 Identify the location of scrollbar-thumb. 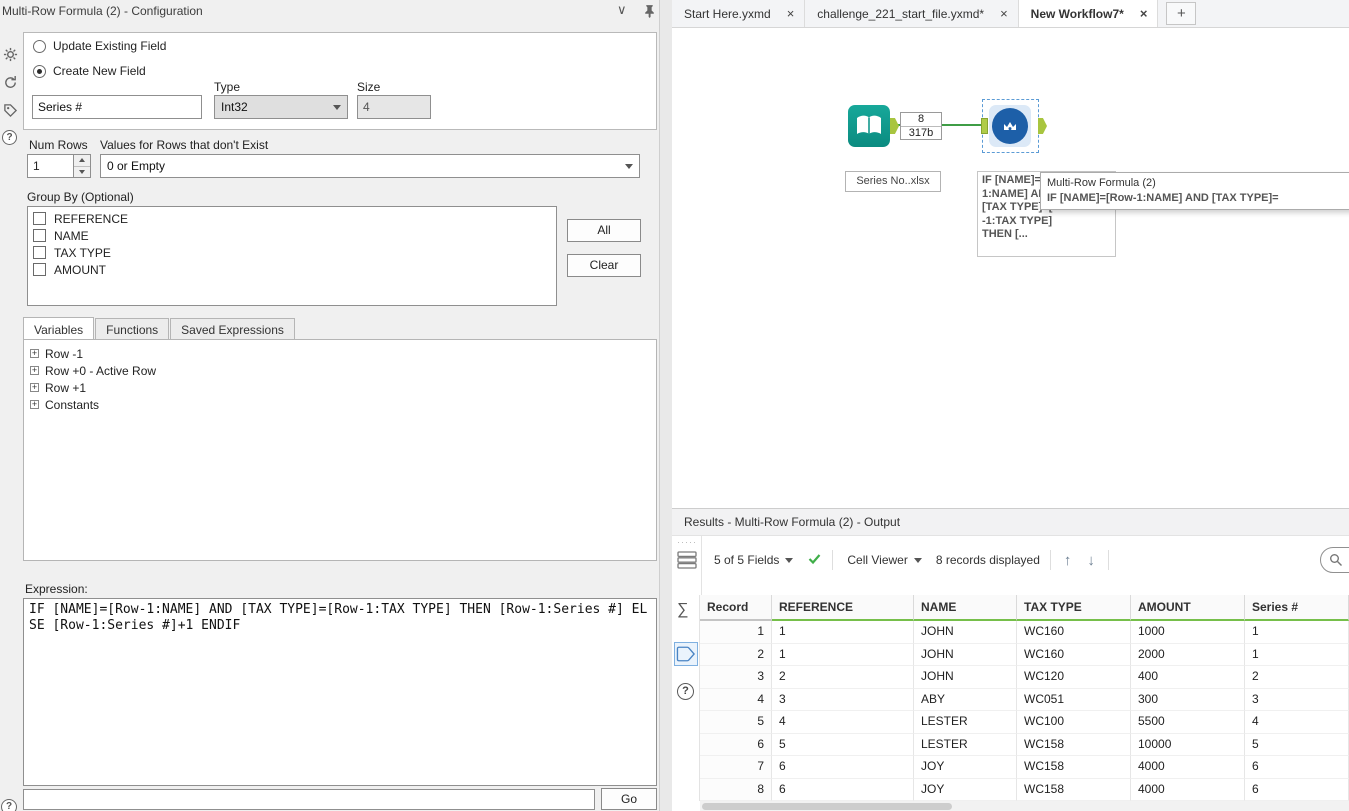
(827, 806).